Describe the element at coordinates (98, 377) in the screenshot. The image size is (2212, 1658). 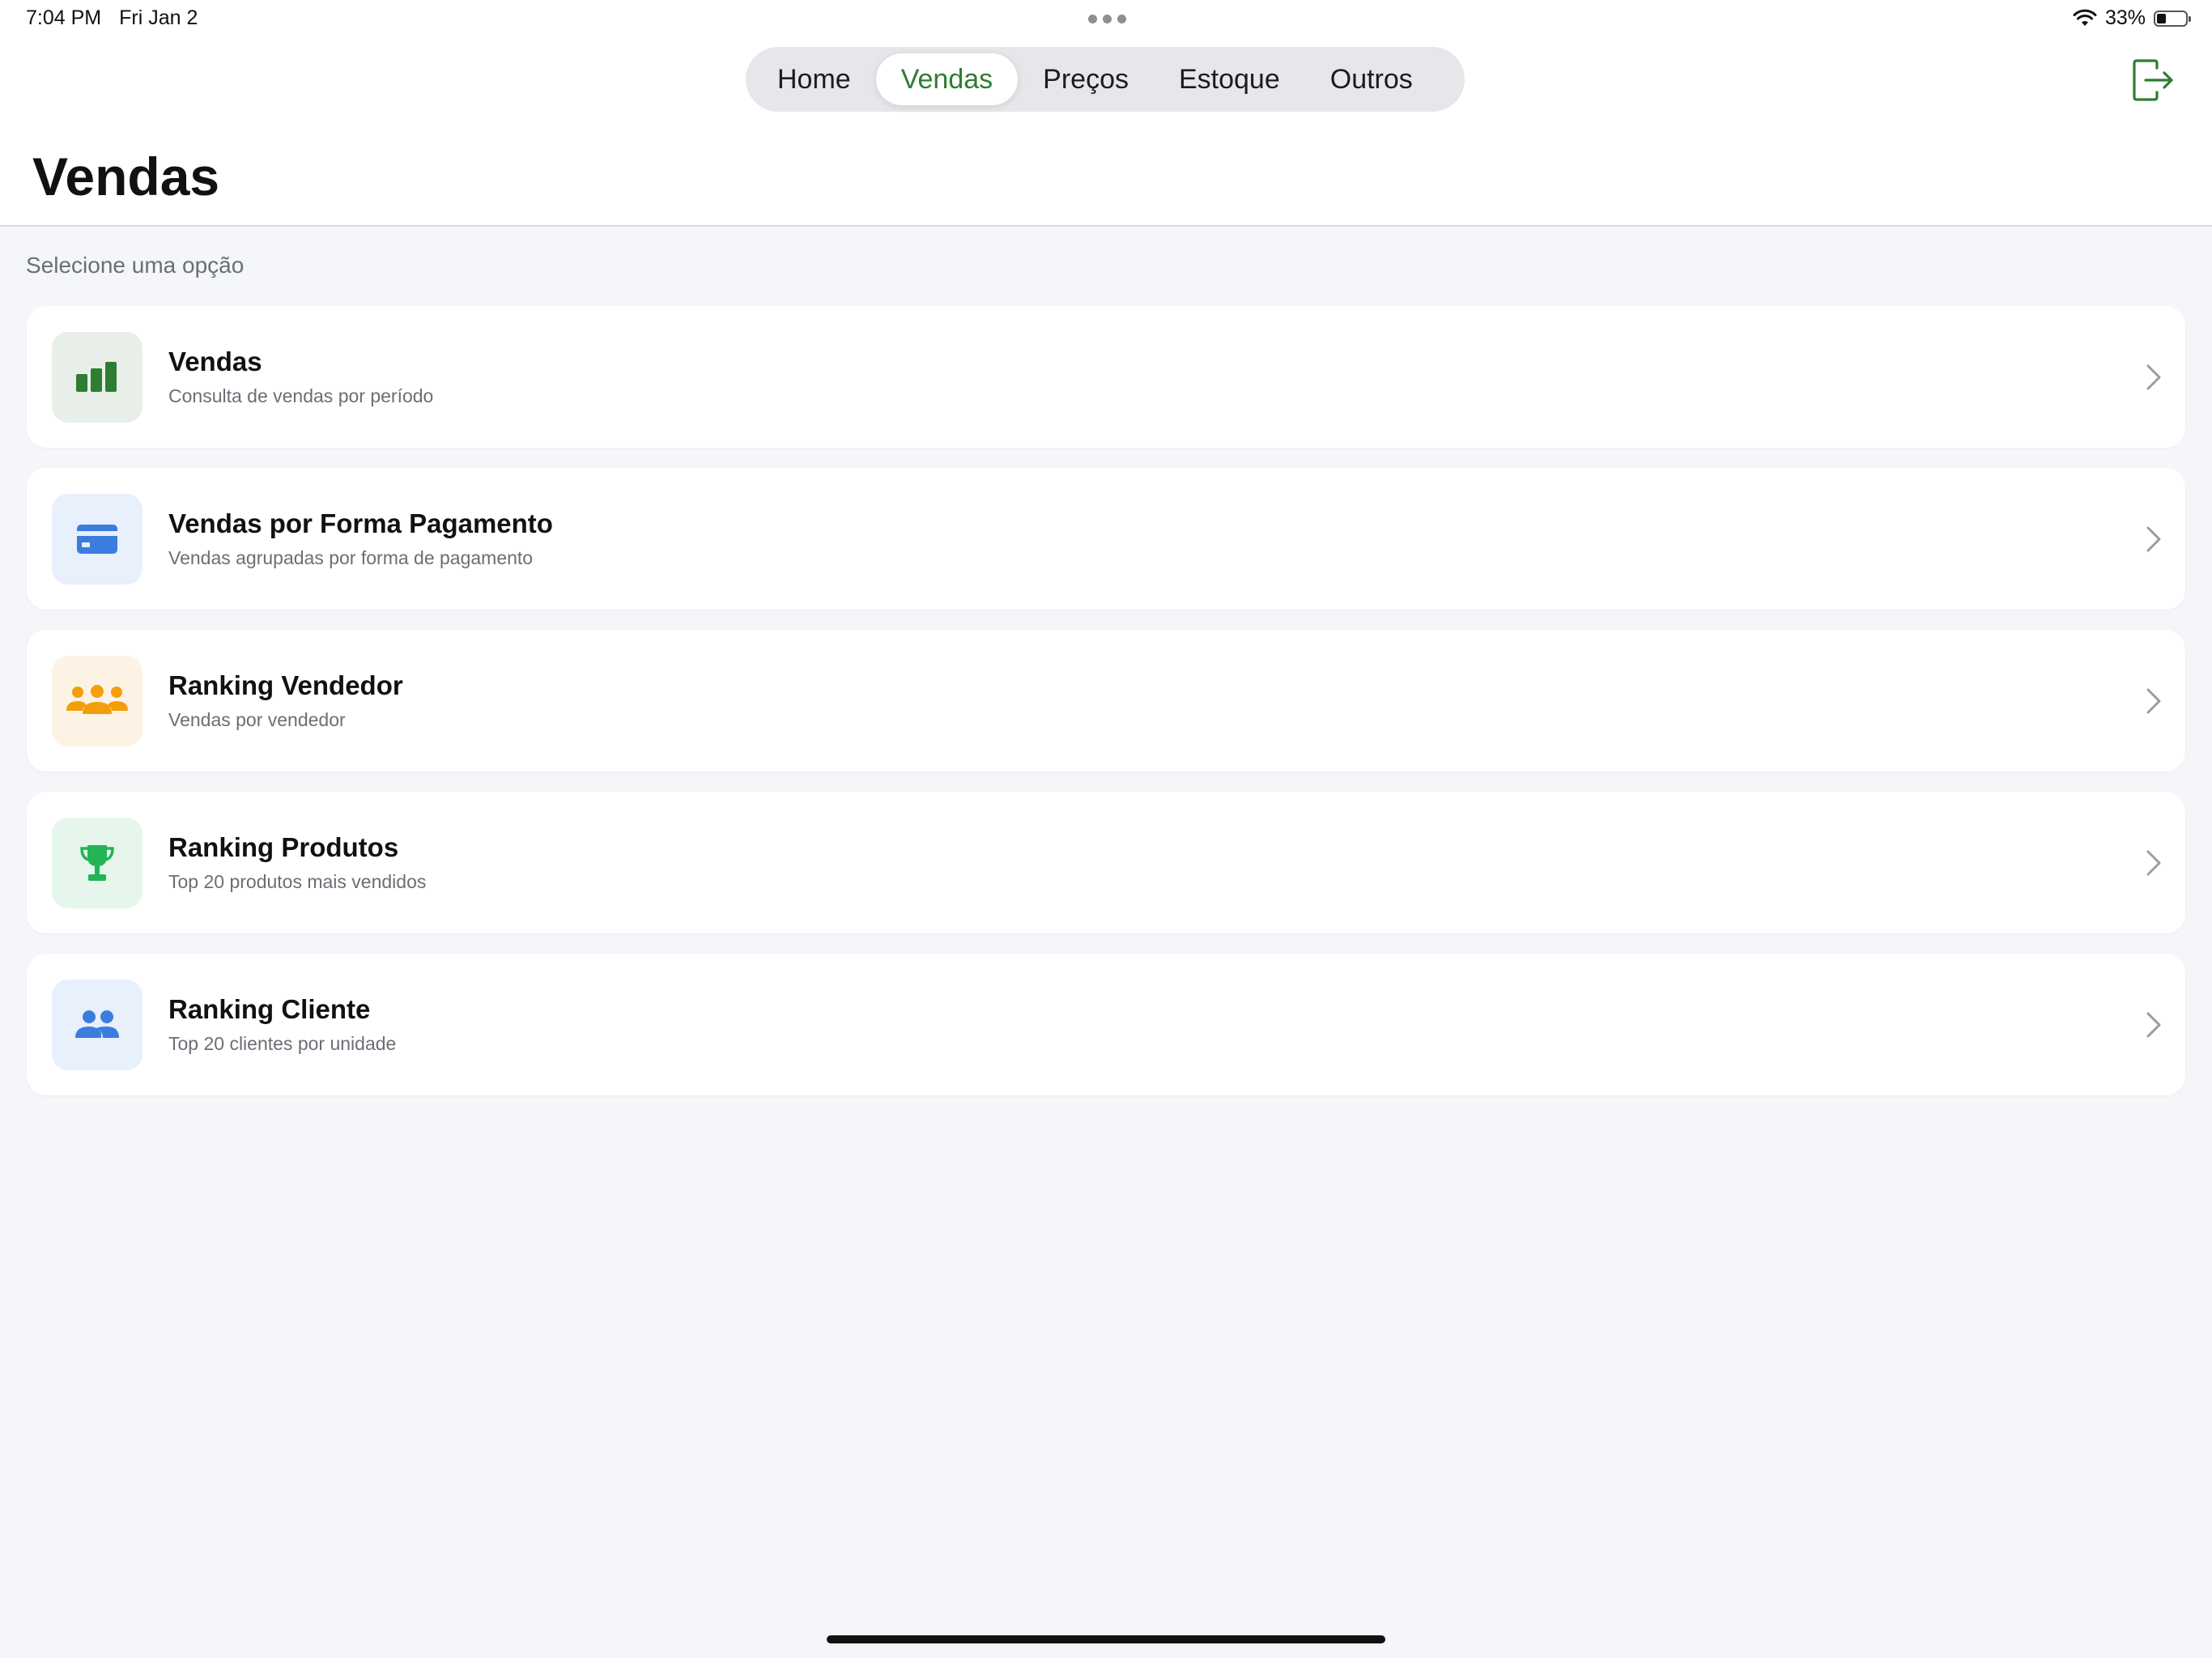
I see `bar-chart-icon` at that location.